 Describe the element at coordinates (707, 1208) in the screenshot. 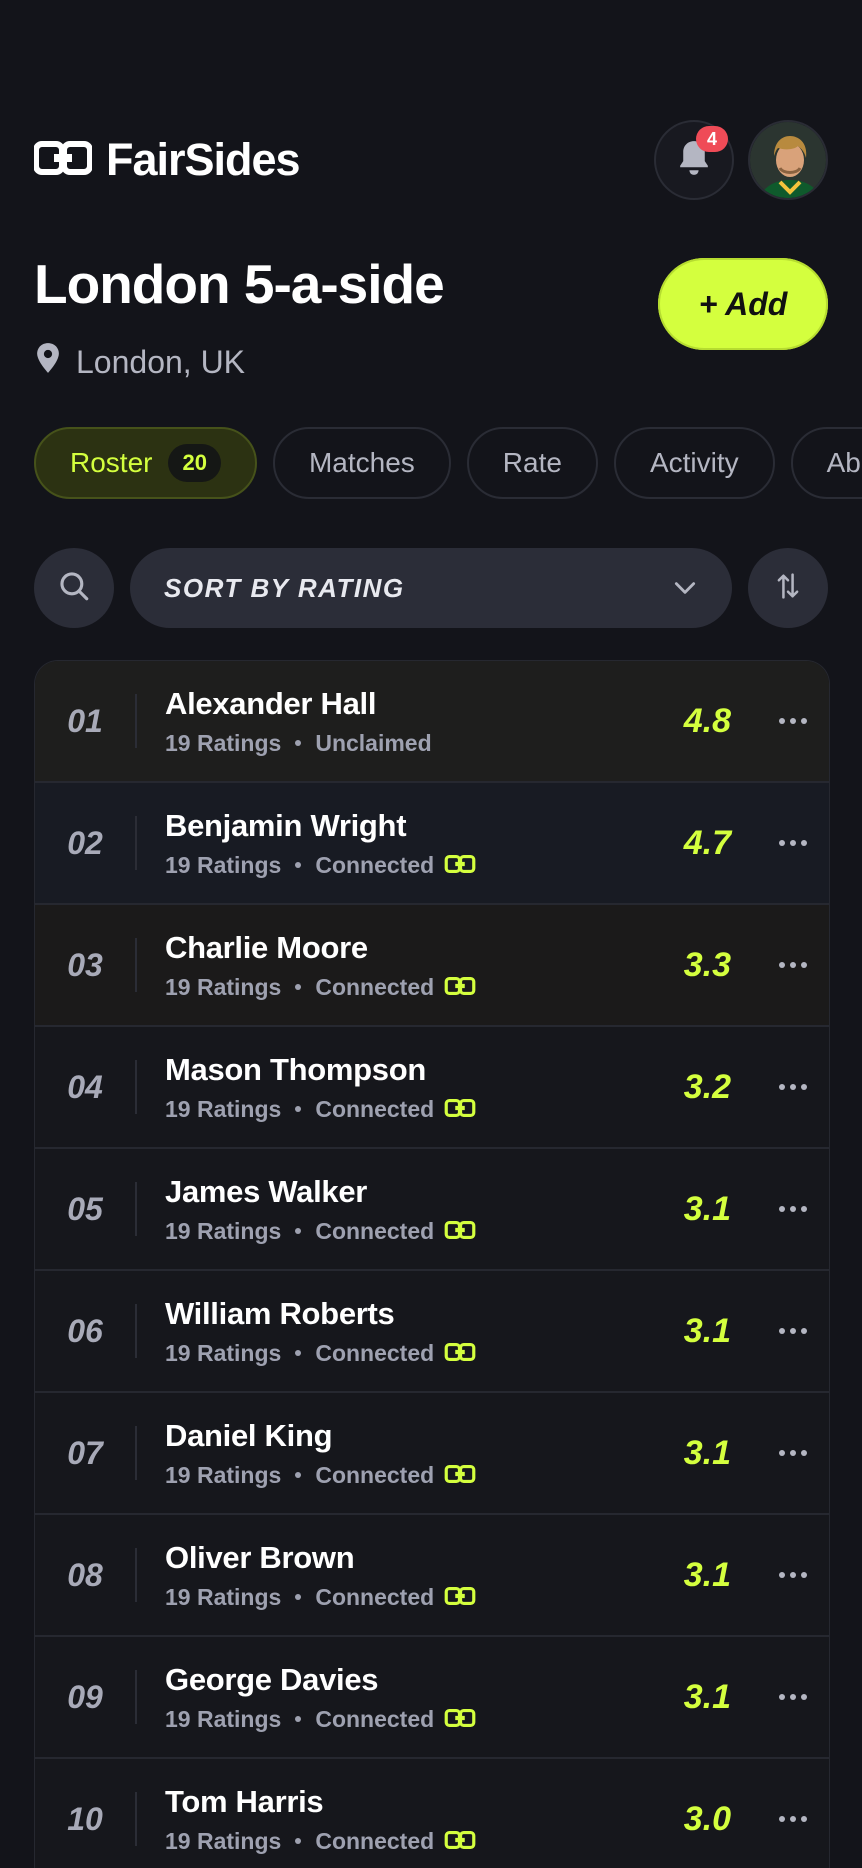

I see `player-rating: 3.1` at that location.